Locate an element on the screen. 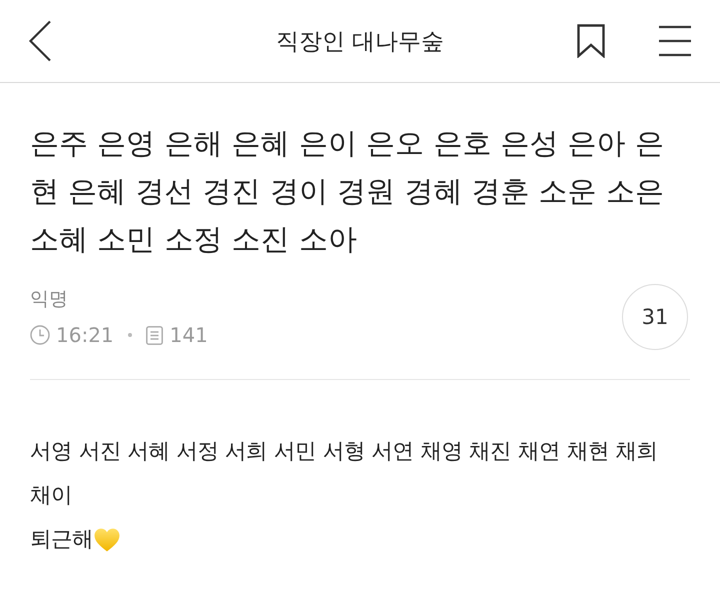 This screenshot has height=609, width=720. view-count: 141 is located at coordinates (189, 335).